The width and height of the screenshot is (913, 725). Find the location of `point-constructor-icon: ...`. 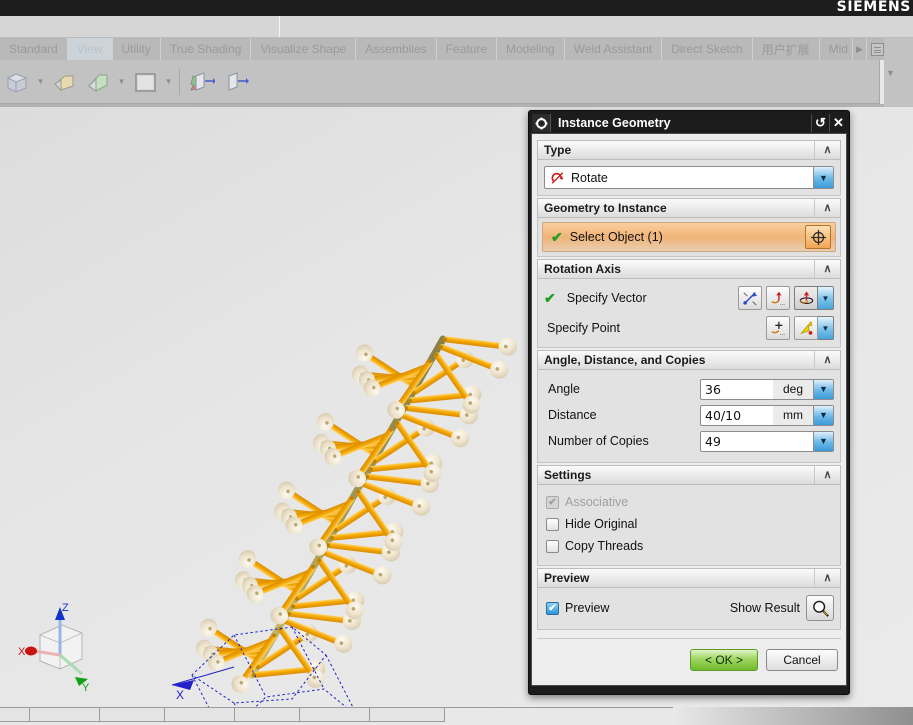

point-constructor-icon: ... is located at coordinates (778, 328).